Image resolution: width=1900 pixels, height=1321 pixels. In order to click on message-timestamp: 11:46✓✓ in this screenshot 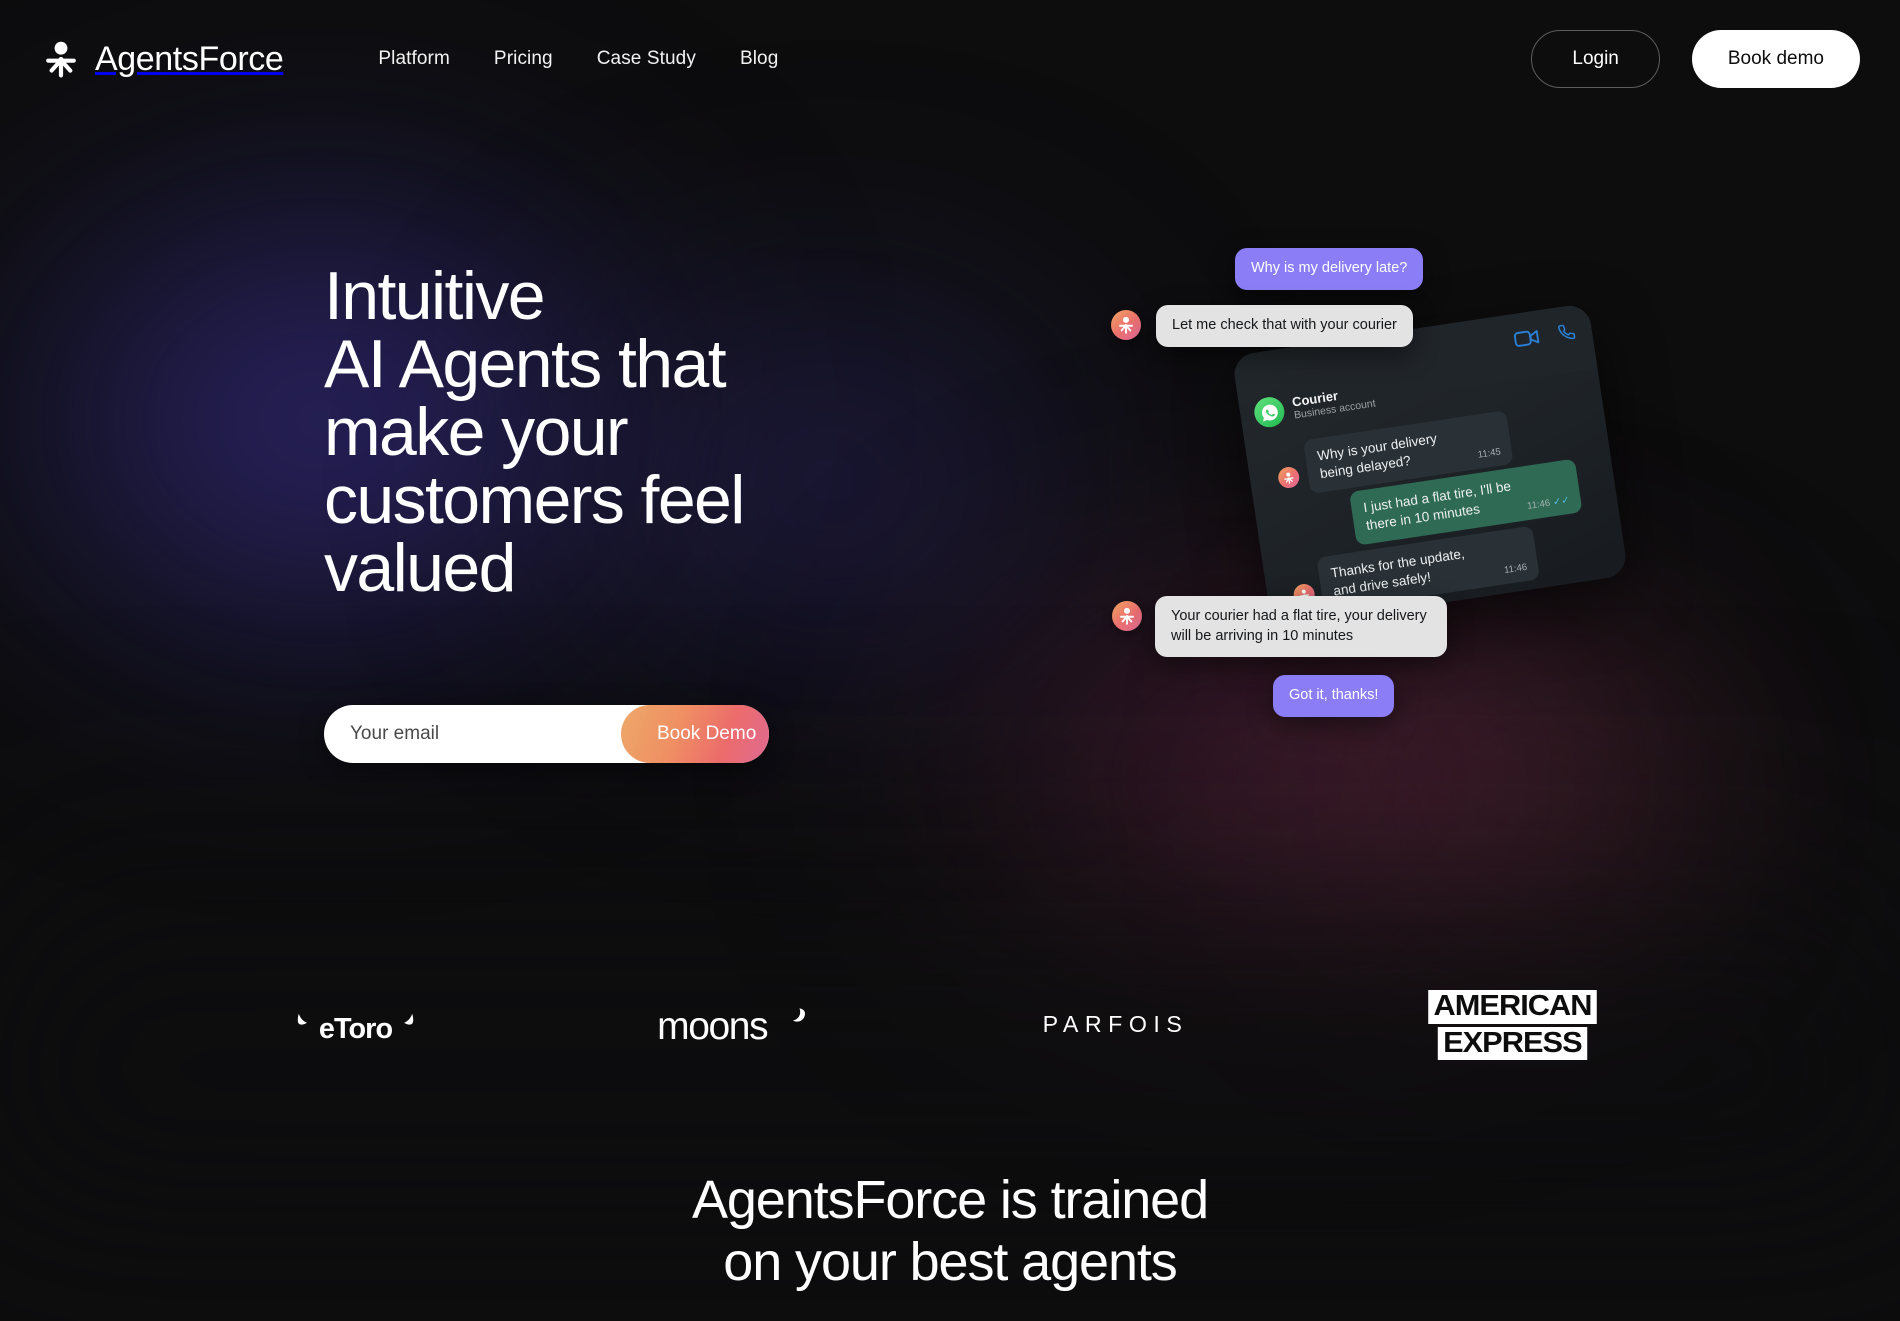, I will do `click(1548, 503)`.